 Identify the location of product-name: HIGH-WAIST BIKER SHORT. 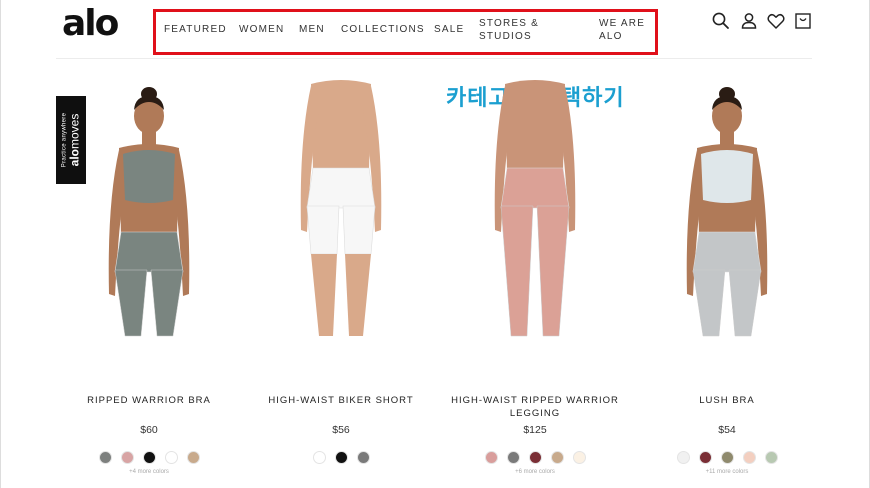
(341, 400).